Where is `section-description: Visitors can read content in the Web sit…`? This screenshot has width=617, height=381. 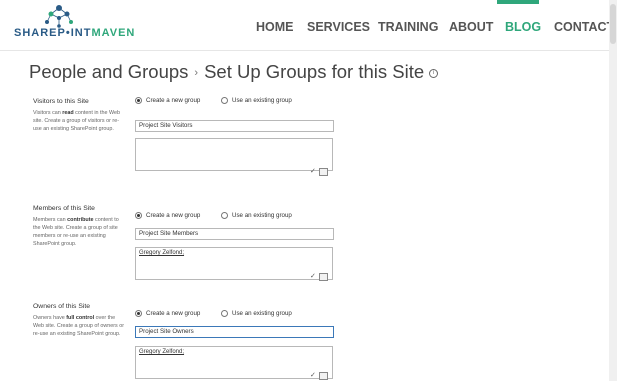
section-description: Visitors can read content in the Web sit… is located at coordinates (77, 121).